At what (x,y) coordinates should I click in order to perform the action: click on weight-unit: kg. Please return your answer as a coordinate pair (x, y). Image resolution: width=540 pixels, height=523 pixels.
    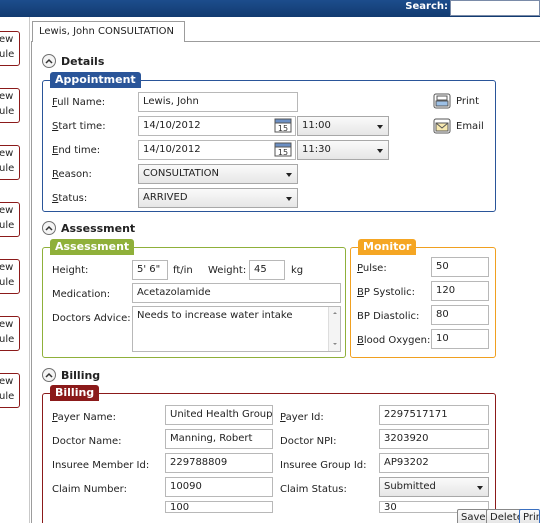
    Looking at the image, I should click on (297, 270).